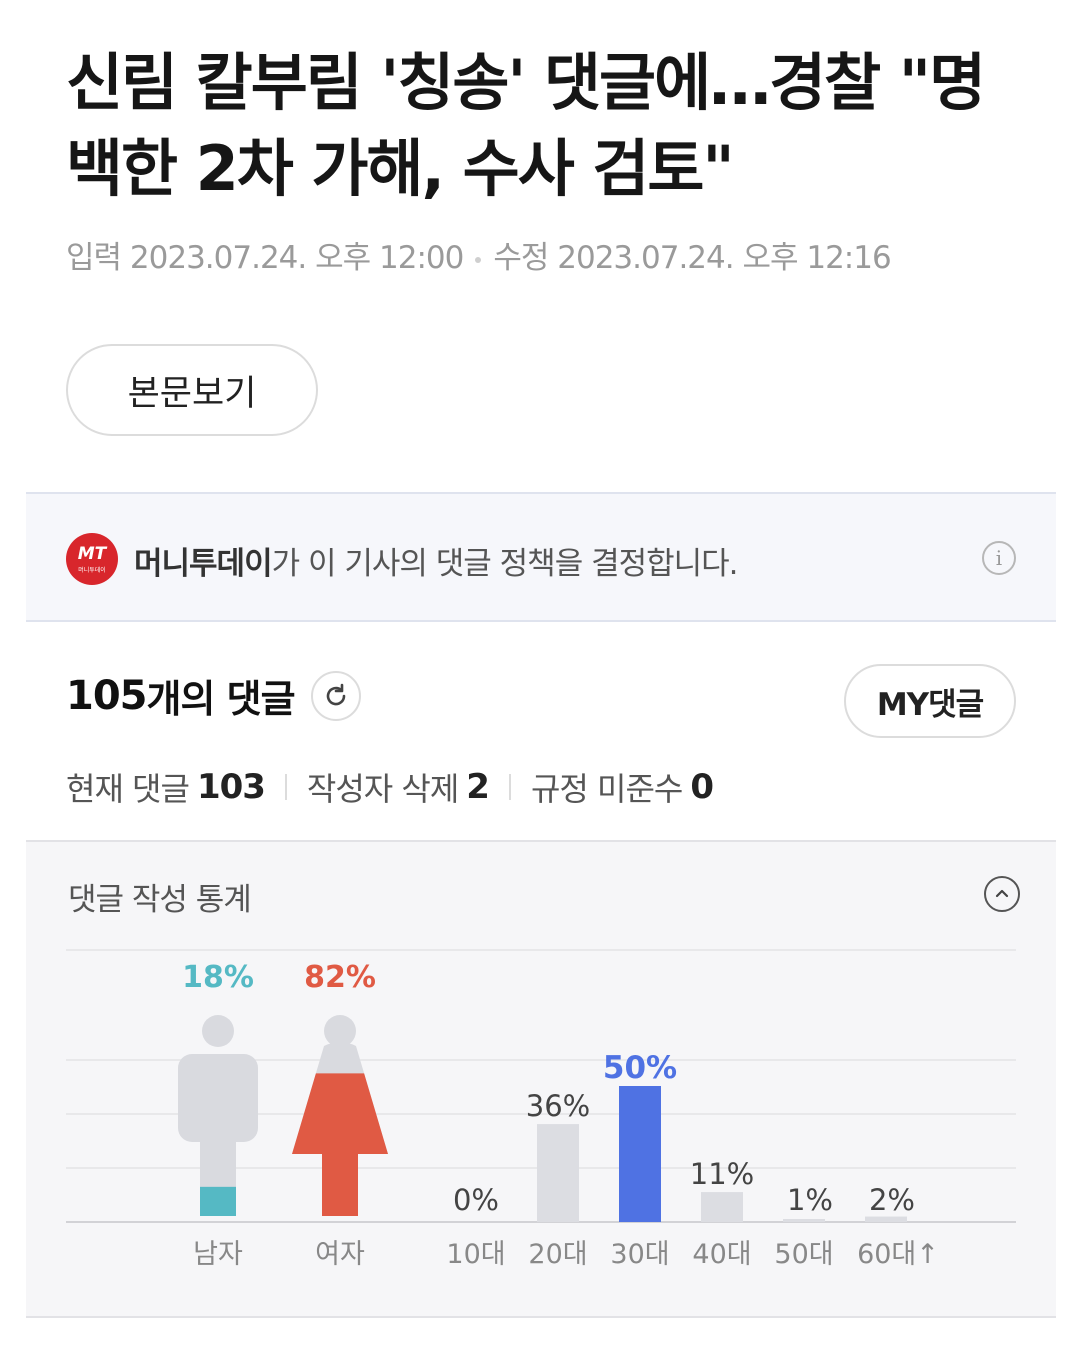 This screenshot has height=1362, width=1080. Describe the element at coordinates (722, 1174) in the screenshot. I see `age-value-label: 11%` at that location.